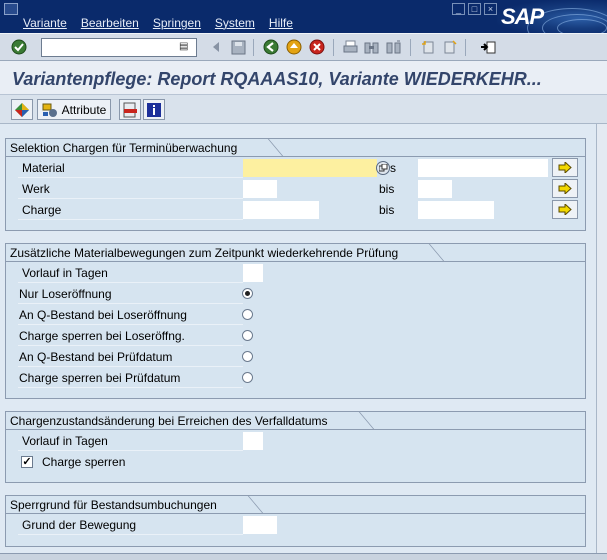 This screenshot has width=607, height=560. What do you see at coordinates (42, 210) in the screenshot?
I see `label-charge: Charge` at bounding box center [42, 210].